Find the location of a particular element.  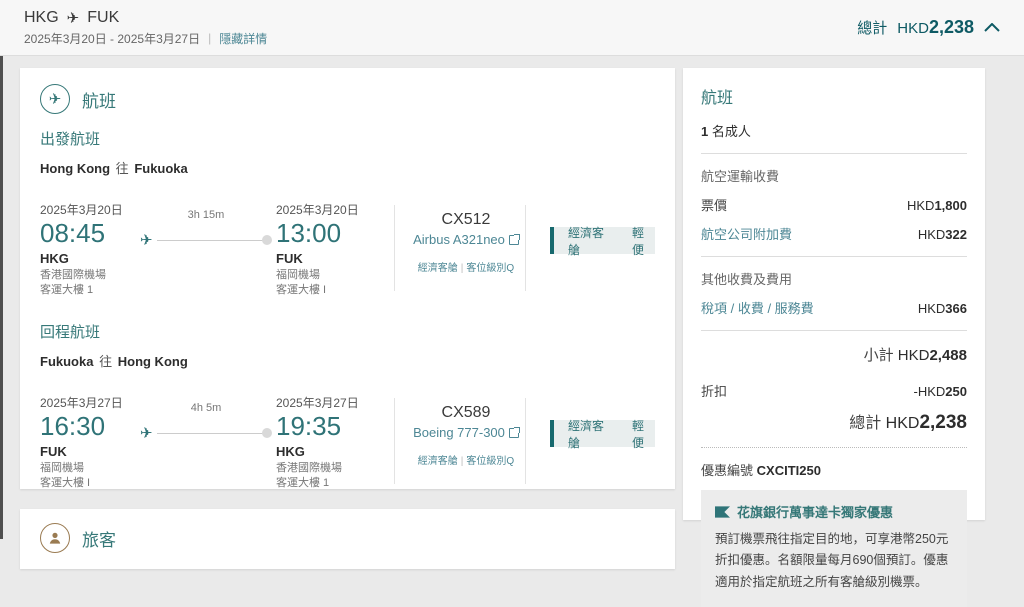

leg-time: 19:35 is located at coordinates (309, 426).